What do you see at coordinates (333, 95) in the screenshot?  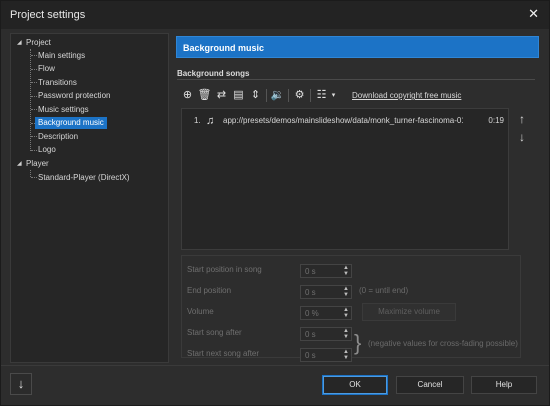 I see `dropdown-arrow-icon: ▾` at bounding box center [333, 95].